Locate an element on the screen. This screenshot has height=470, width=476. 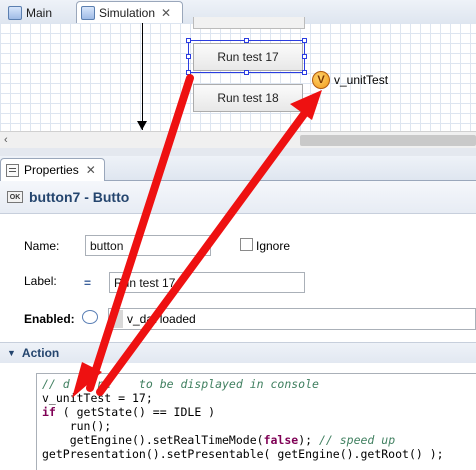
code-line: ( getState() == IDLE ) is located at coordinates (135, 412).